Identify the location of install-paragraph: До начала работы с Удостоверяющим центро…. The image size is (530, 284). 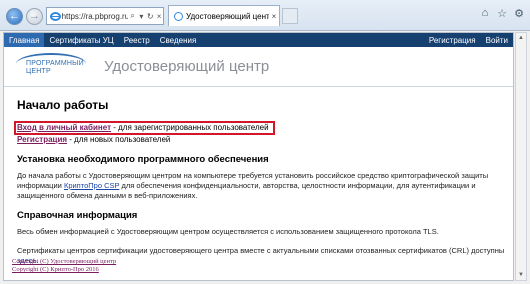
(262, 186).